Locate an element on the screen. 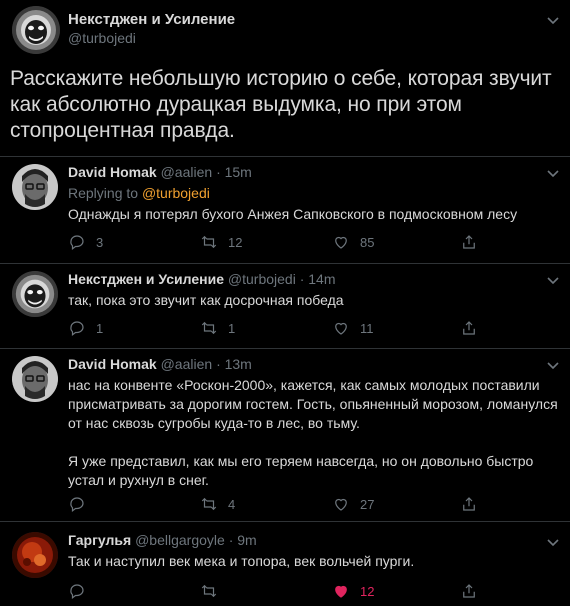  retweet-button: 4 is located at coordinates (217, 504).